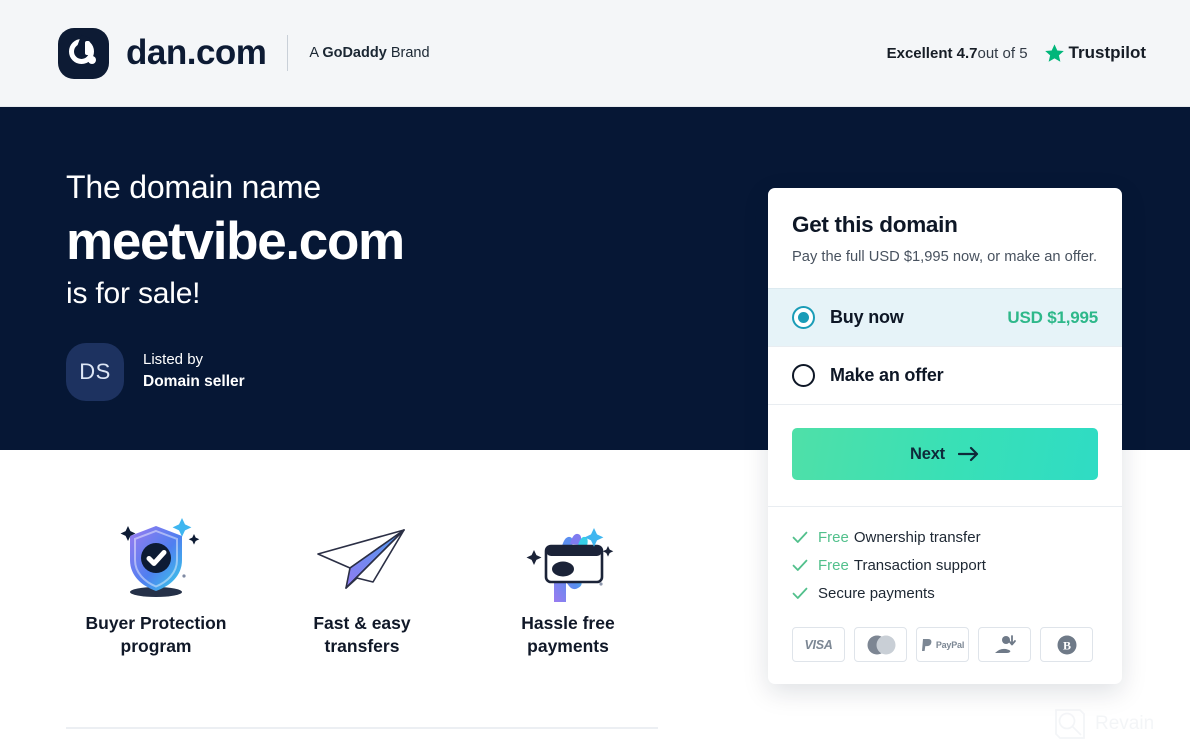  I want to click on logo-wordmark: dan.com, so click(196, 53).